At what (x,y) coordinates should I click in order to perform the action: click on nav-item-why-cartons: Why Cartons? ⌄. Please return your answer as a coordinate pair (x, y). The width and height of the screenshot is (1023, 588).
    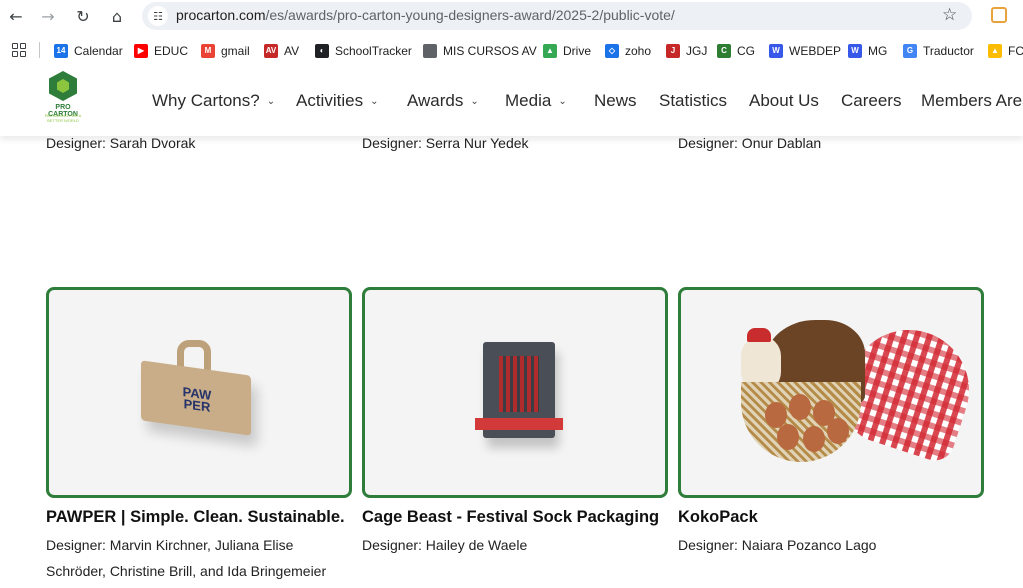
    Looking at the image, I should click on (213, 101).